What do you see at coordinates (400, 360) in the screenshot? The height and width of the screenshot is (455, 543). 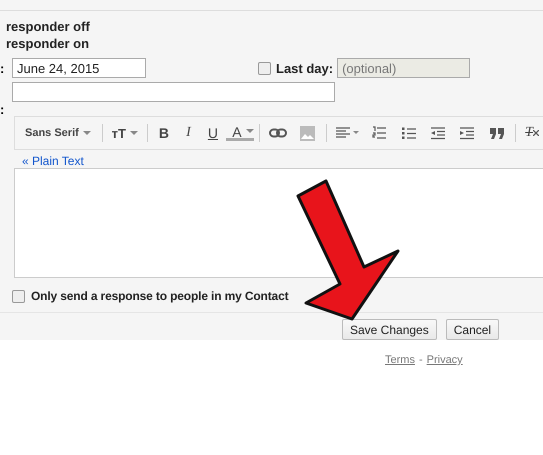 I see `terms-link: Terms` at bounding box center [400, 360].